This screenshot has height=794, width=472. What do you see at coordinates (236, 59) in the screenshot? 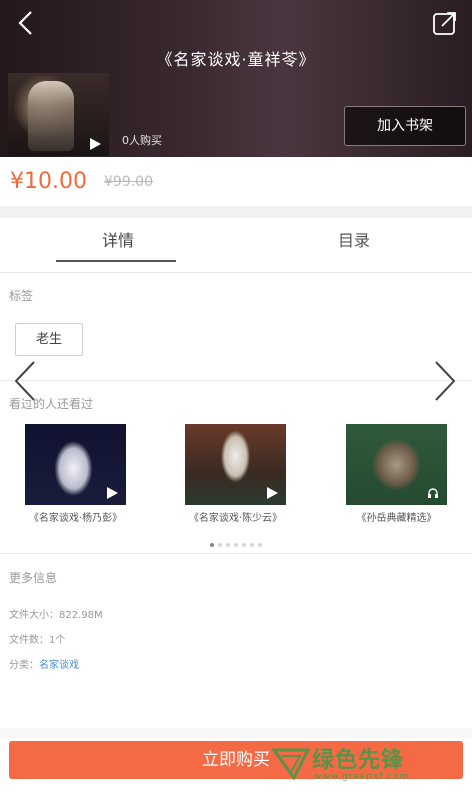
I see `page-title: 《名家谈戏·童祥苓》` at bounding box center [236, 59].